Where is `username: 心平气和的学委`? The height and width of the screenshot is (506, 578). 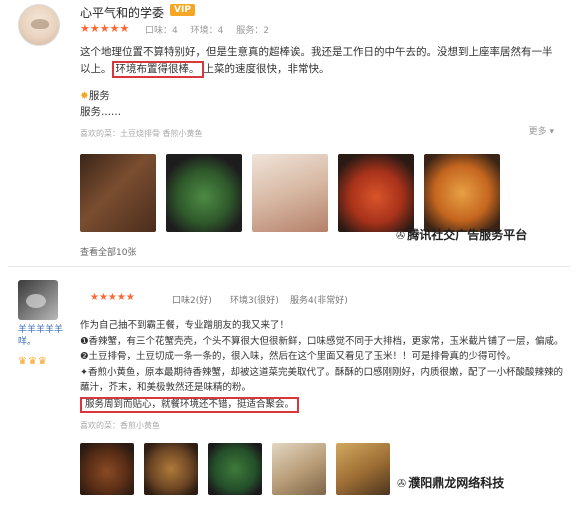 username: 心平气和的学委 is located at coordinates (122, 12).